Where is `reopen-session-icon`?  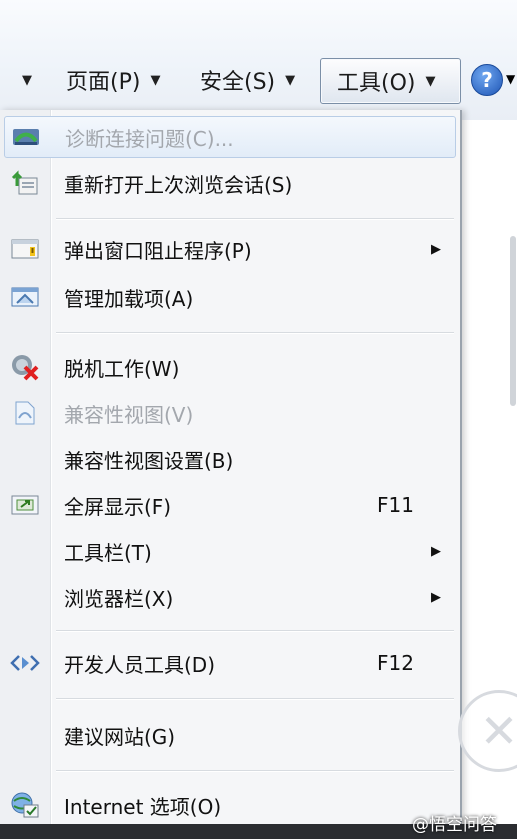 reopen-session-icon is located at coordinates (25, 183).